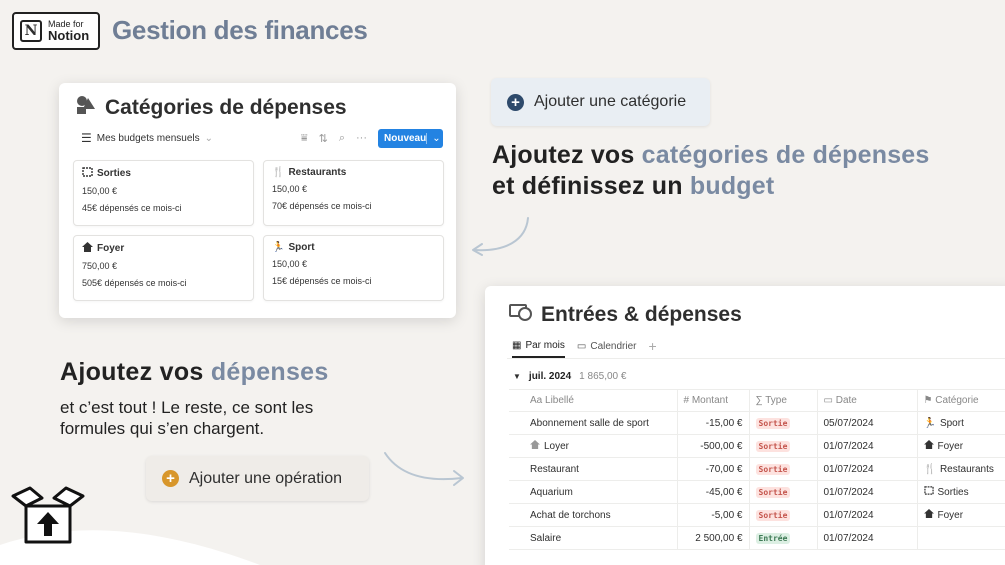 This screenshot has height=565, width=1005. Describe the element at coordinates (361, 138) in the screenshot. I see `more-icon: ···` at that location.